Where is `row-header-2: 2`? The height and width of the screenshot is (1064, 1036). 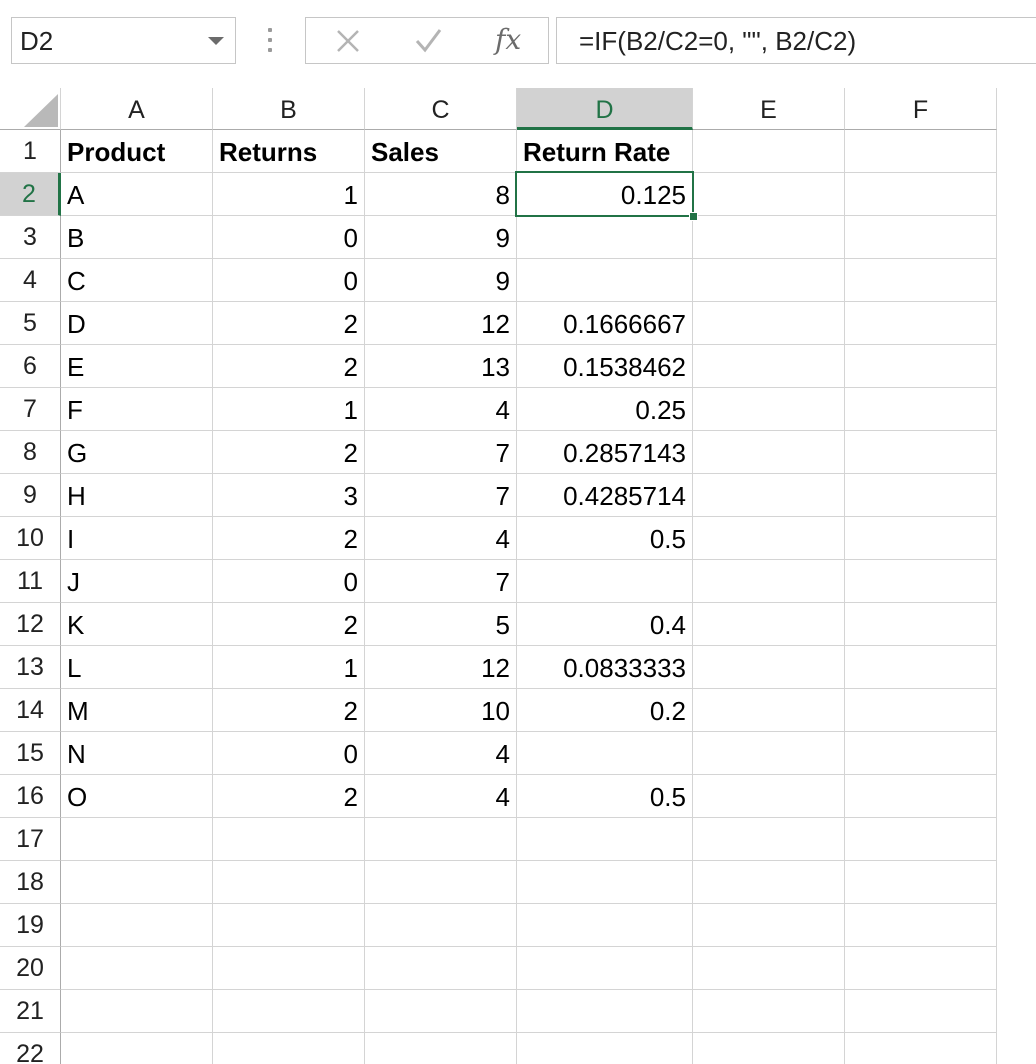
row-header-2: 2 is located at coordinates (30, 194).